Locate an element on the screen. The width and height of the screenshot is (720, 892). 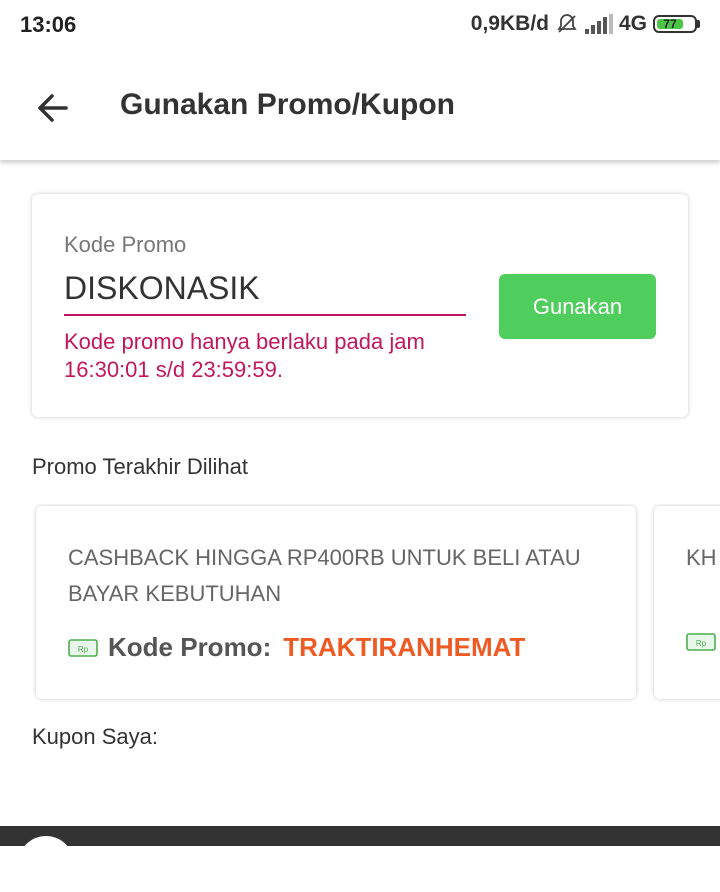
back-button is located at coordinates (52, 108).